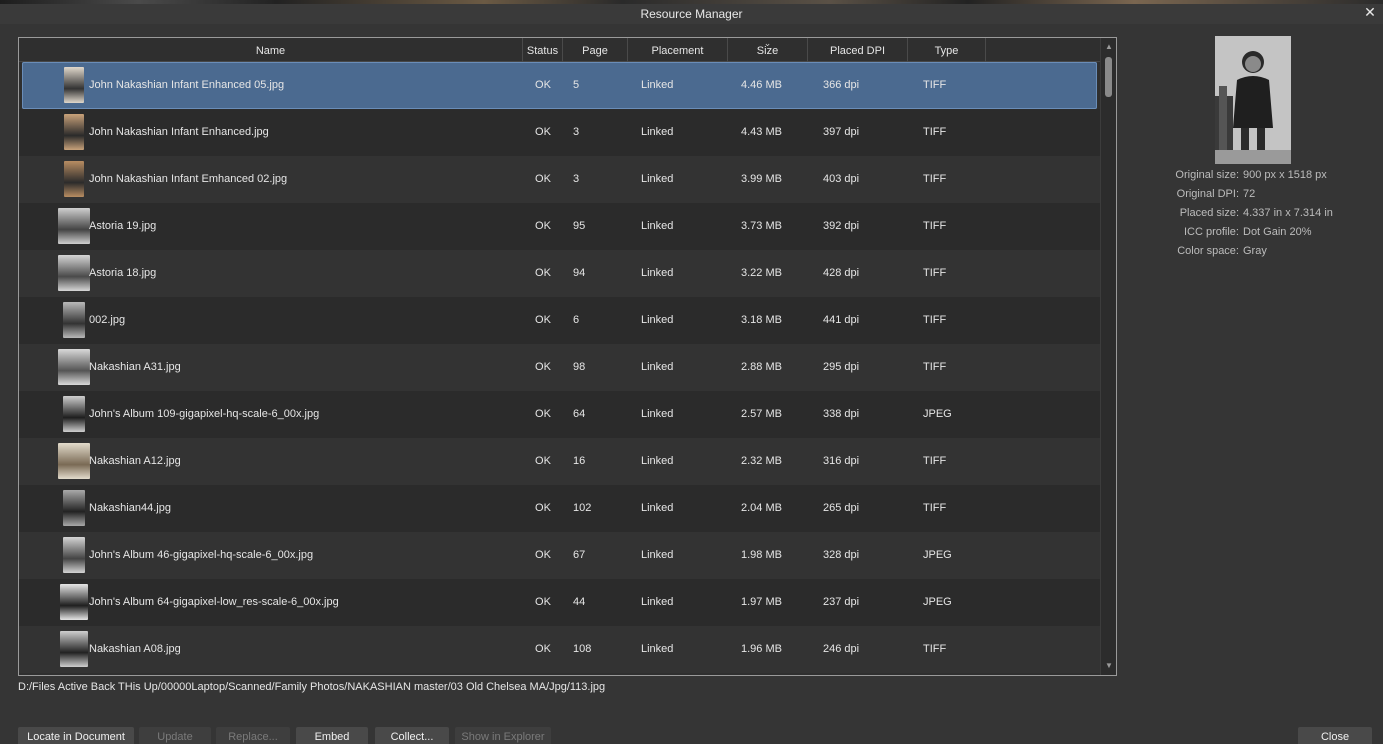  Describe the element at coordinates (135, 649) in the screenshot. I see `cell-name: Nakashian A08.jpg` at that location.